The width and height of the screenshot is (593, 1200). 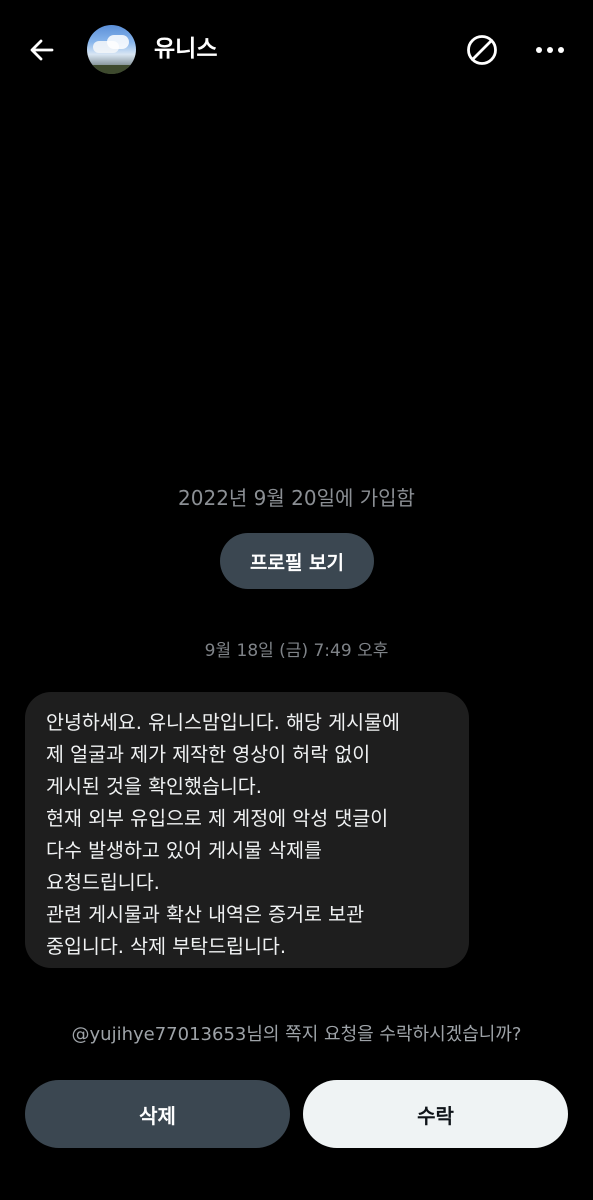 I want to click on message-line: 다수 발생하고 있어 게시물 삭제를, so click(x=184, y=850).